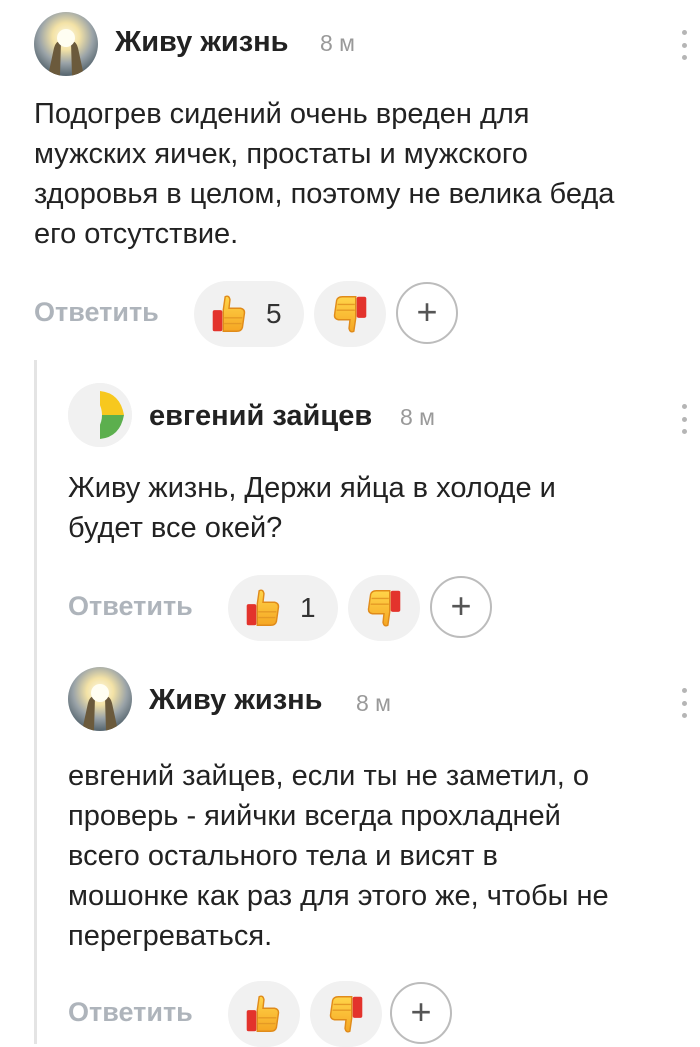  Describe the element at coordinates (283, 608) in the screenshot. I see `like-button: 1` at that location.